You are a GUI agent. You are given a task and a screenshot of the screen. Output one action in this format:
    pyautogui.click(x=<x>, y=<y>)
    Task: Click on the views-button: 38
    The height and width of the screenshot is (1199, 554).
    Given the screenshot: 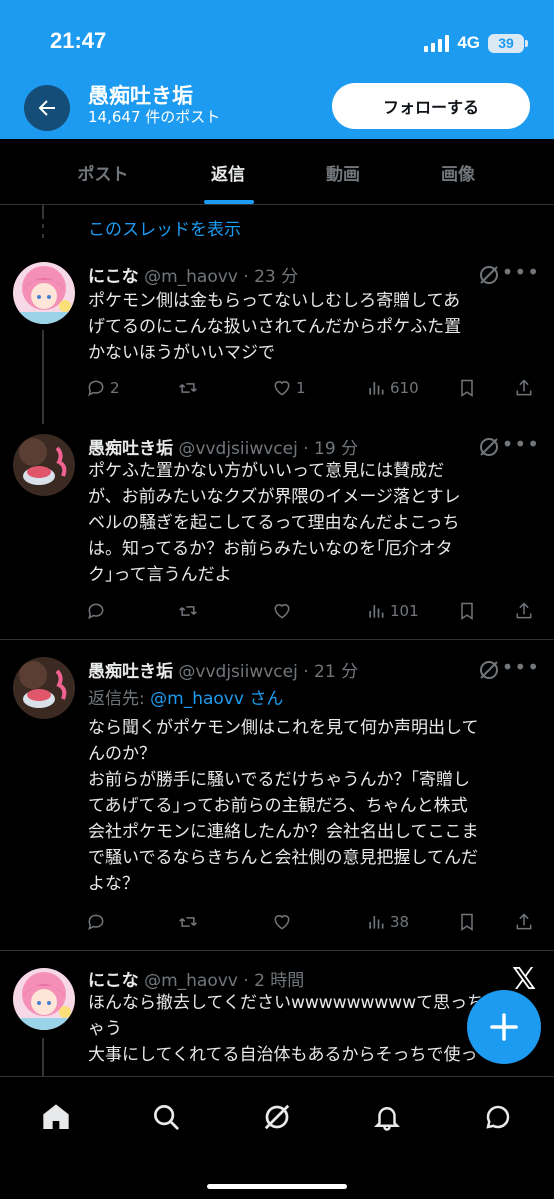 What is the action you would take?
    pyautogui.click(x=387, y=922)
    